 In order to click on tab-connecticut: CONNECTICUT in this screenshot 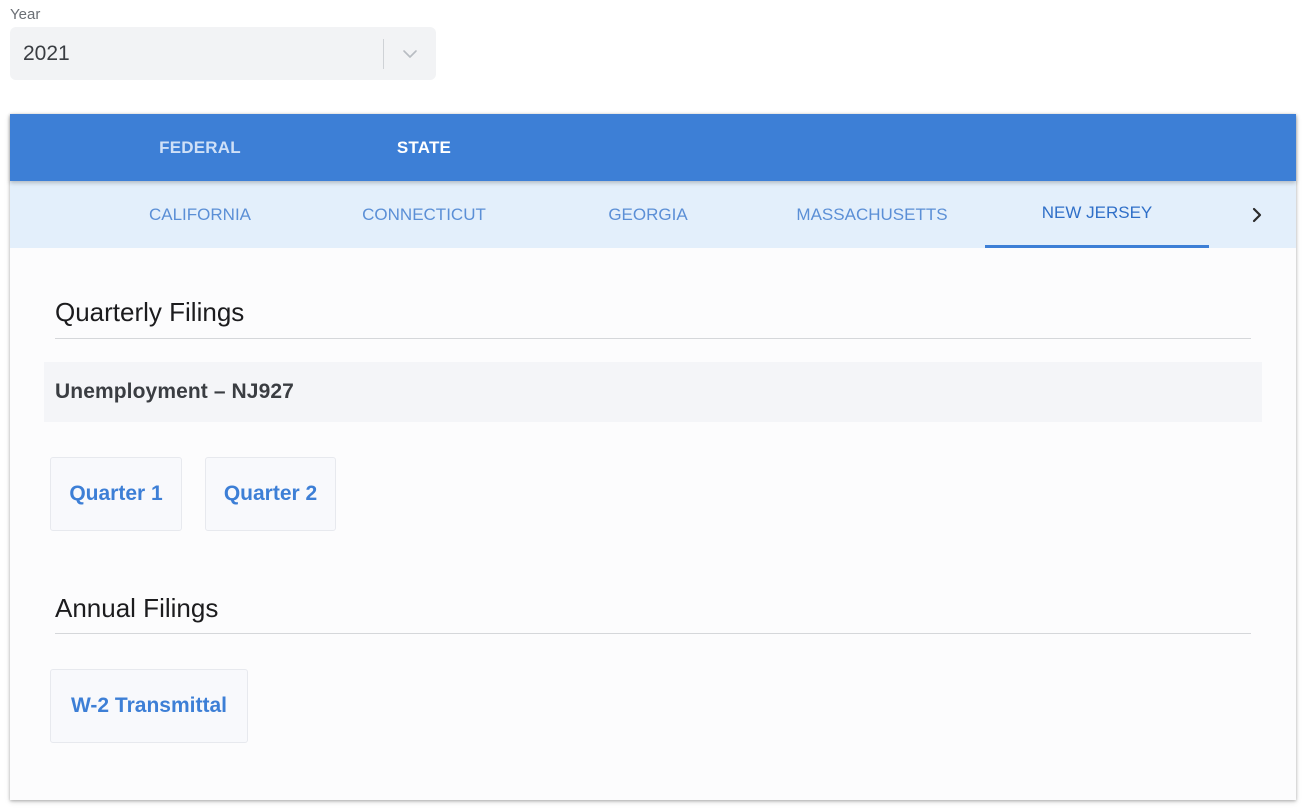, I will do `click(424, 214)`.